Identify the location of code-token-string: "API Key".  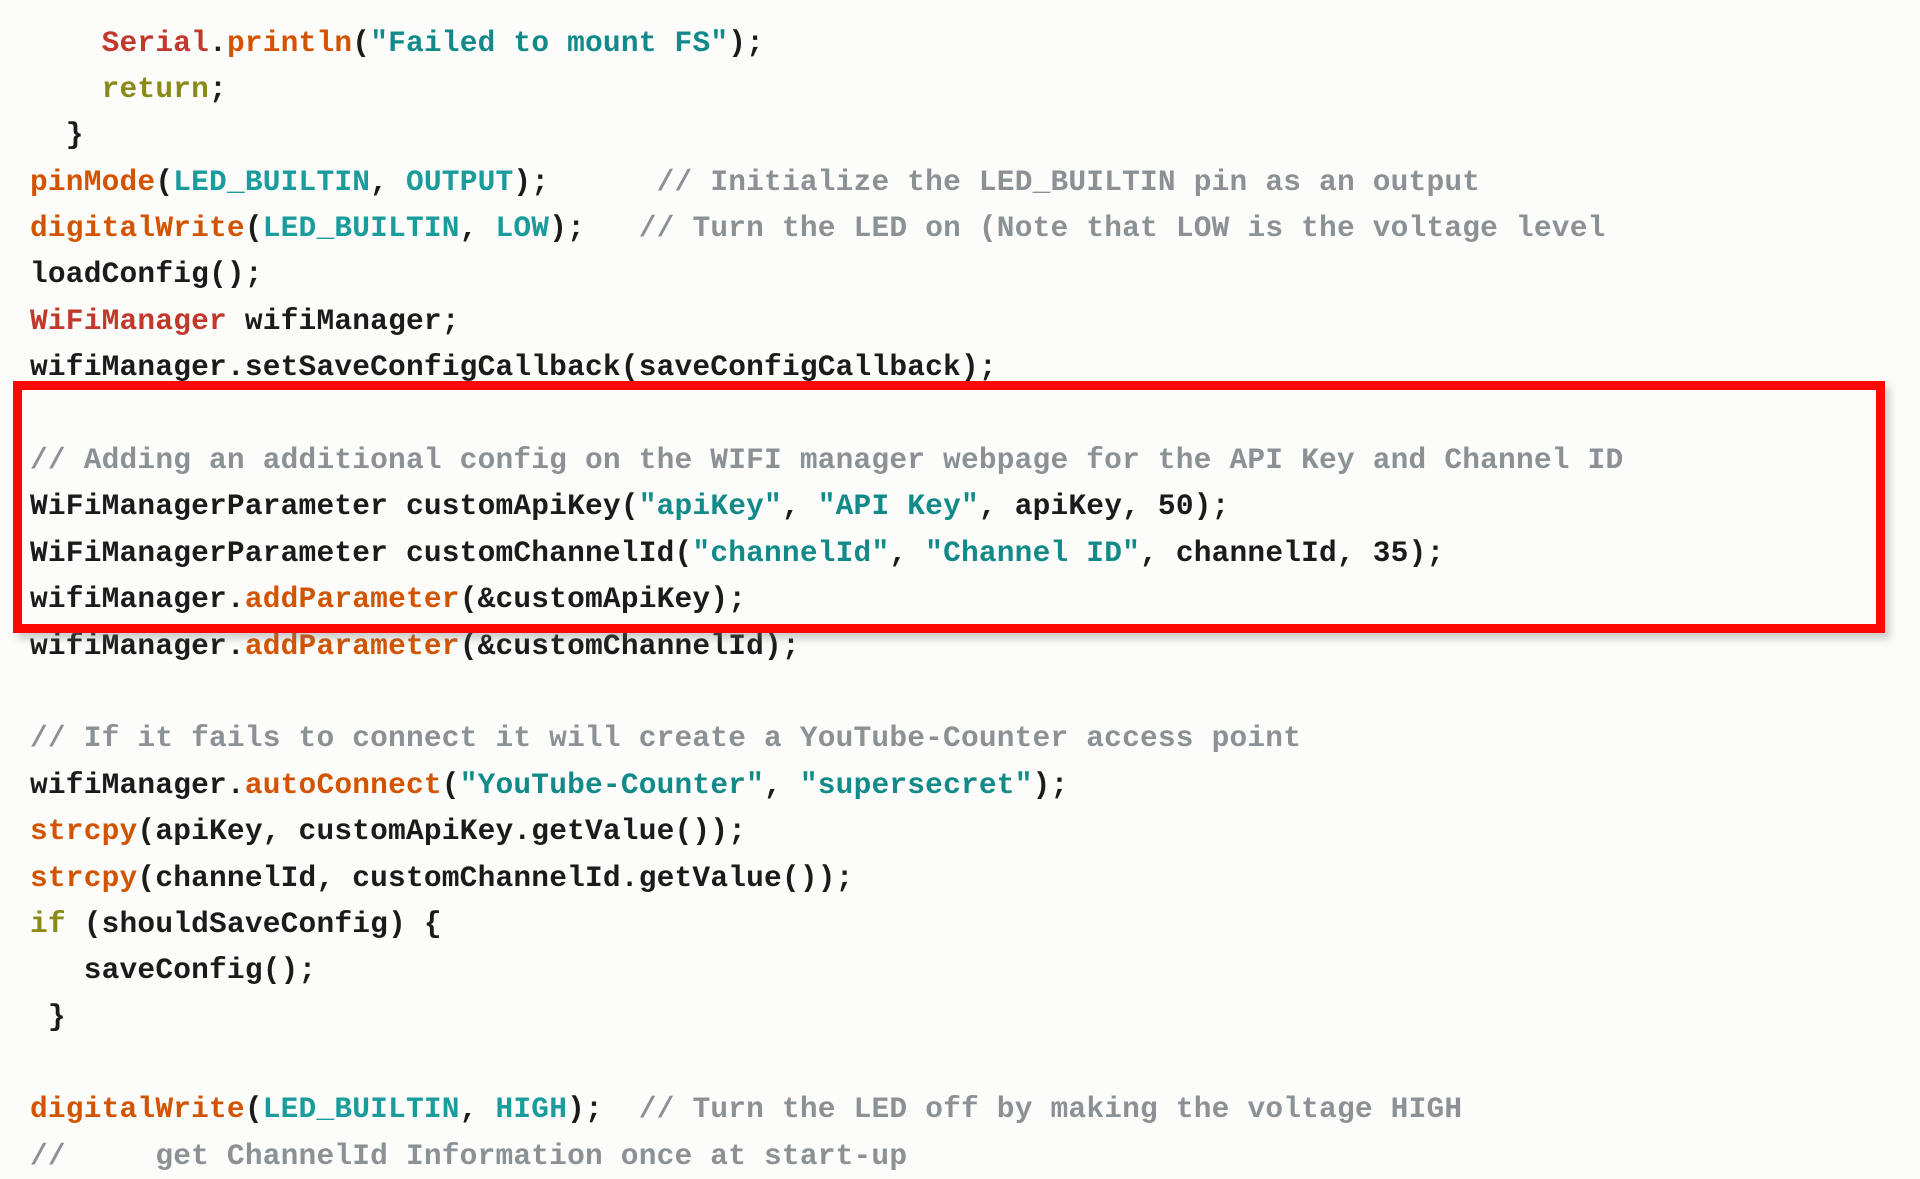
(898, 506).